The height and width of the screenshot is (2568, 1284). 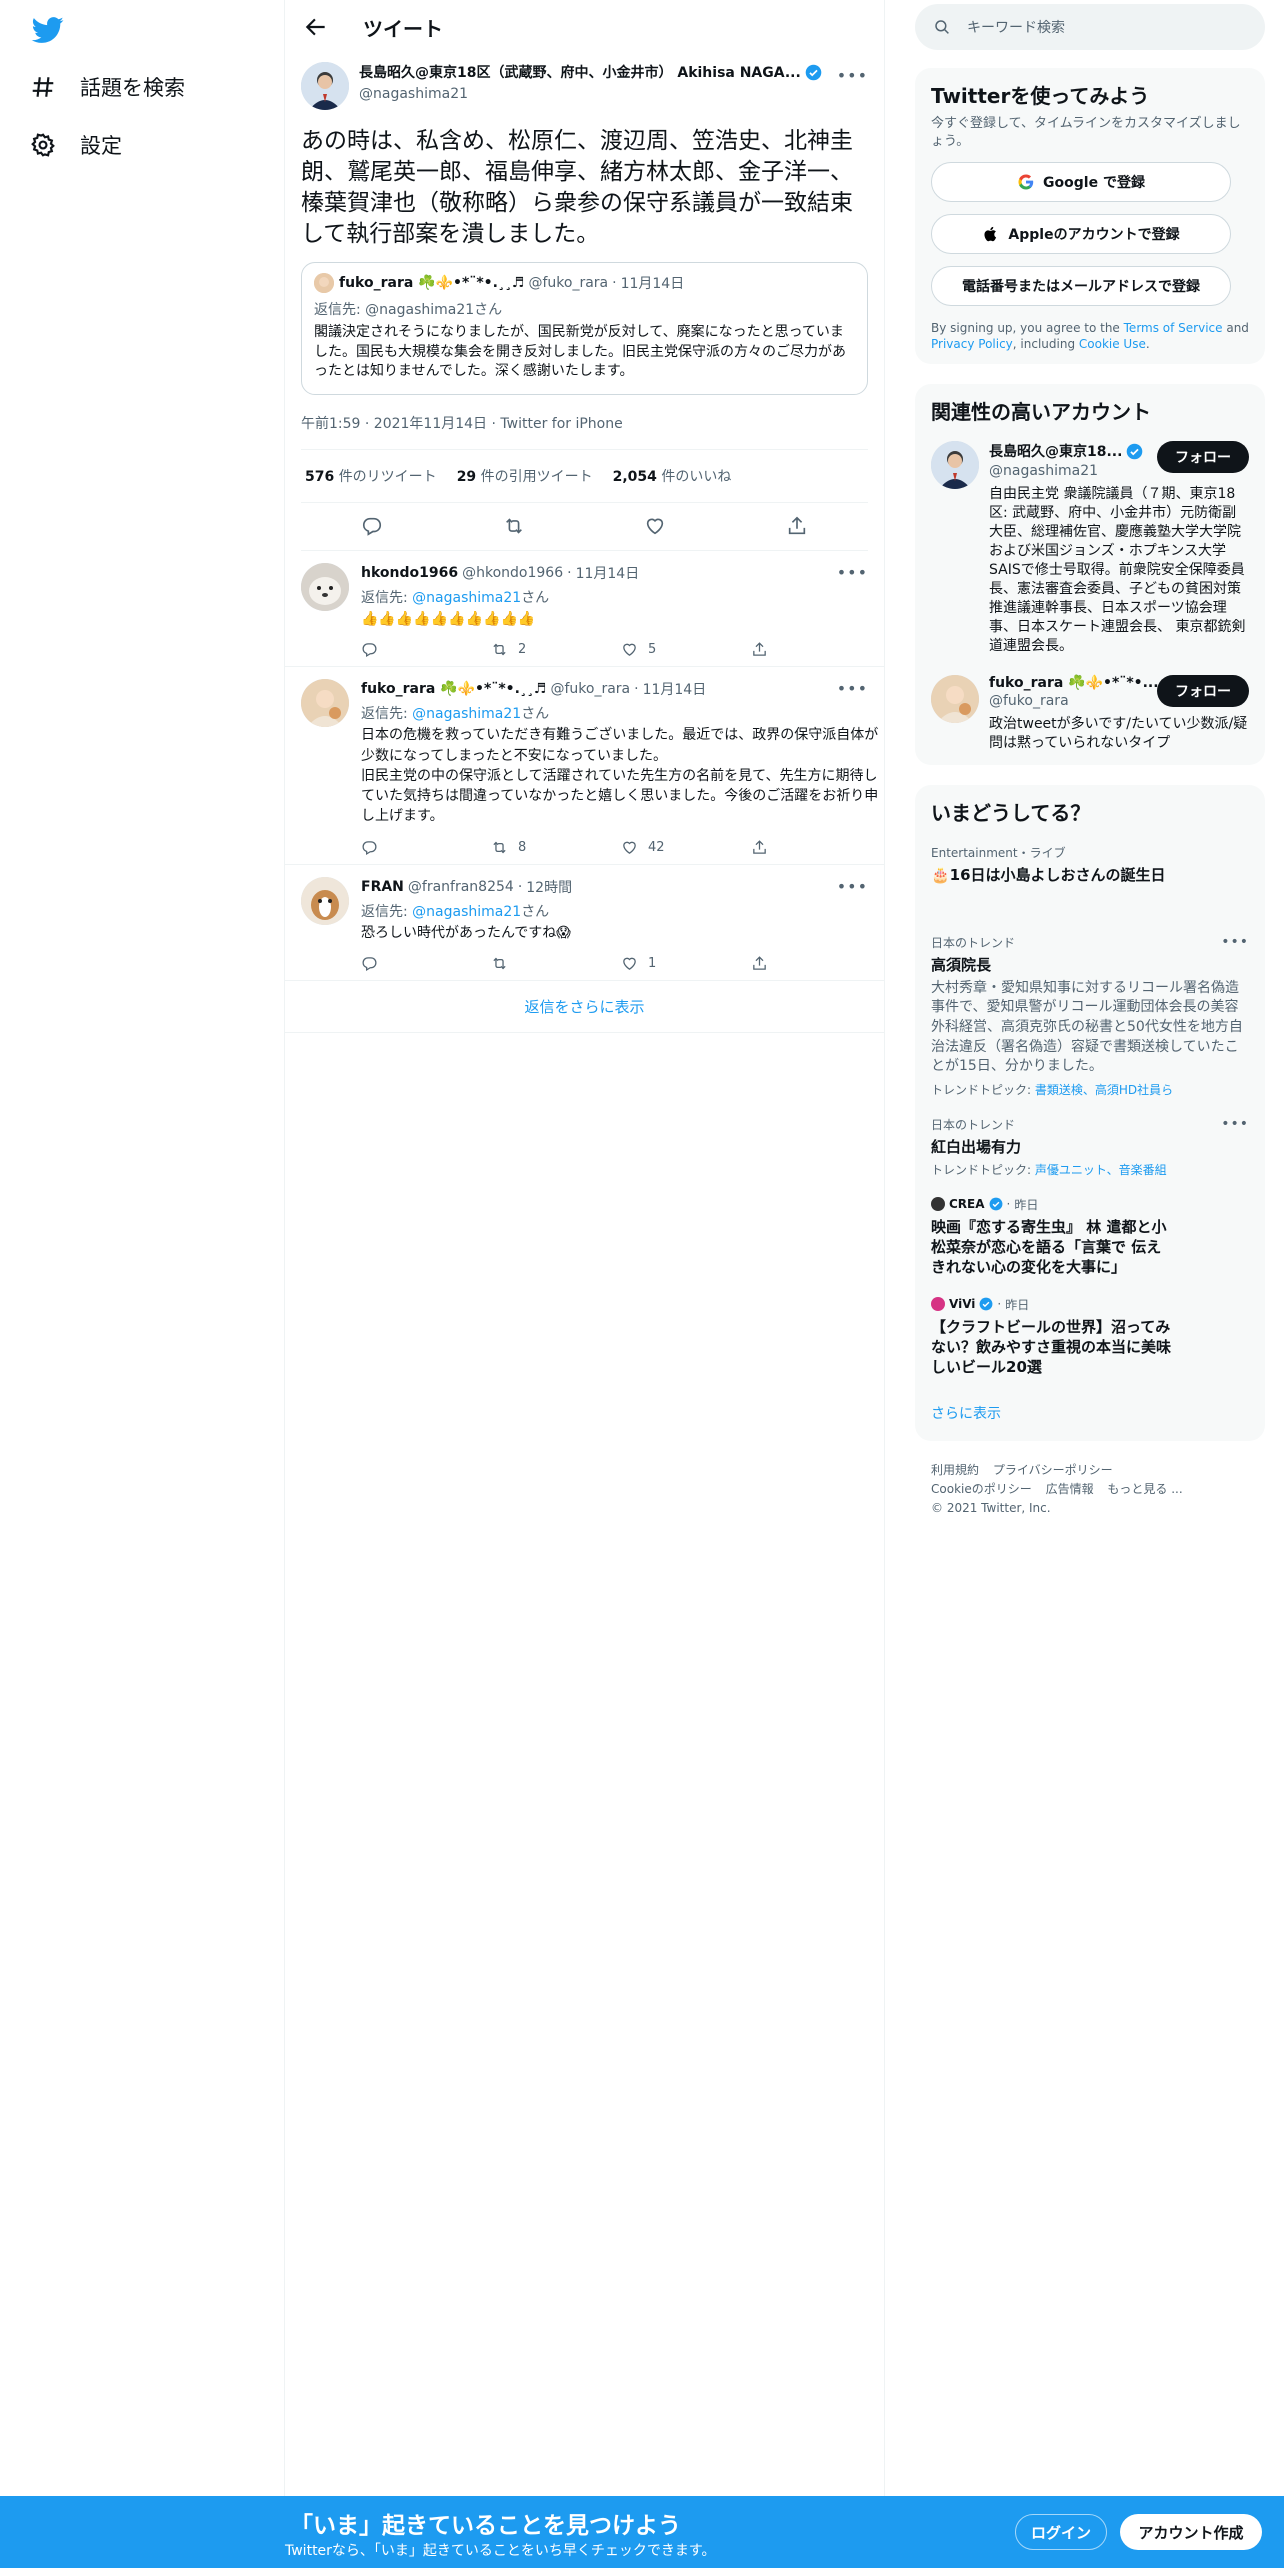 What do you see at coordinates (981, 1489) in the screenshot?
I see `footer-link-cookie: Cookieのポリシー` at bounding box center [981, 1489].